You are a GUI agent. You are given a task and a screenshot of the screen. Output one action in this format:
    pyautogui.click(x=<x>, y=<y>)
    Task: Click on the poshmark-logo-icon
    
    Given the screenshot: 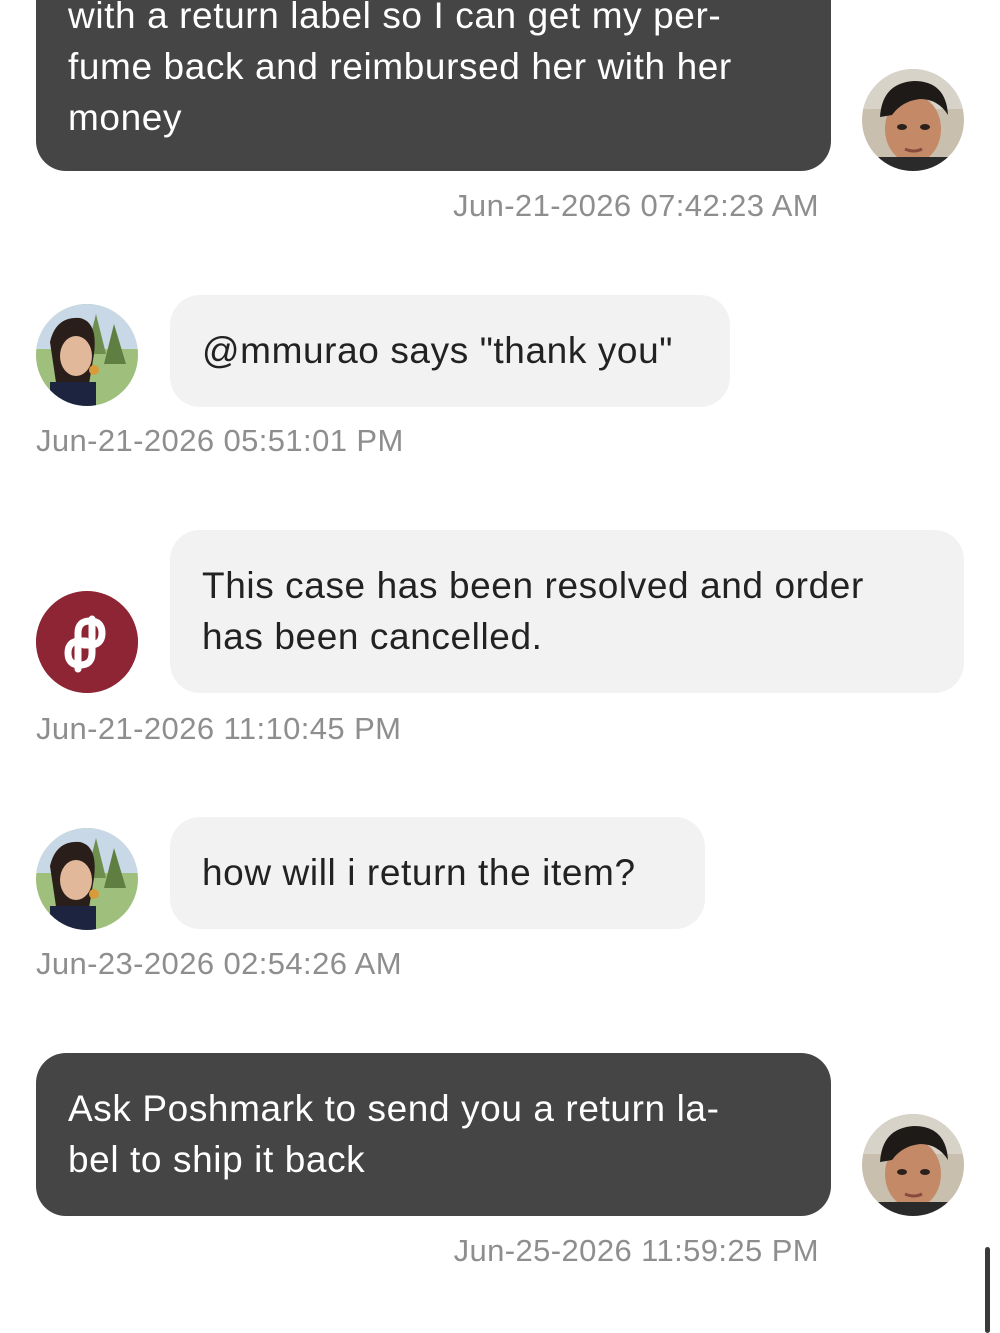 What is the action you would take?
    pyautogui.click(x=87, y=642)
    